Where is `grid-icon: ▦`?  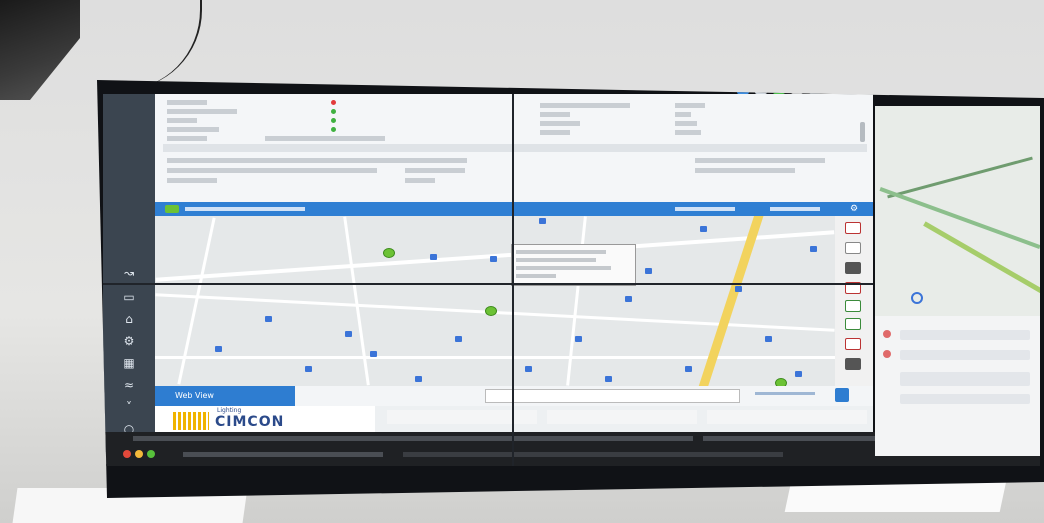
grid-icon: ▦ is located at coordinates (129, 363).